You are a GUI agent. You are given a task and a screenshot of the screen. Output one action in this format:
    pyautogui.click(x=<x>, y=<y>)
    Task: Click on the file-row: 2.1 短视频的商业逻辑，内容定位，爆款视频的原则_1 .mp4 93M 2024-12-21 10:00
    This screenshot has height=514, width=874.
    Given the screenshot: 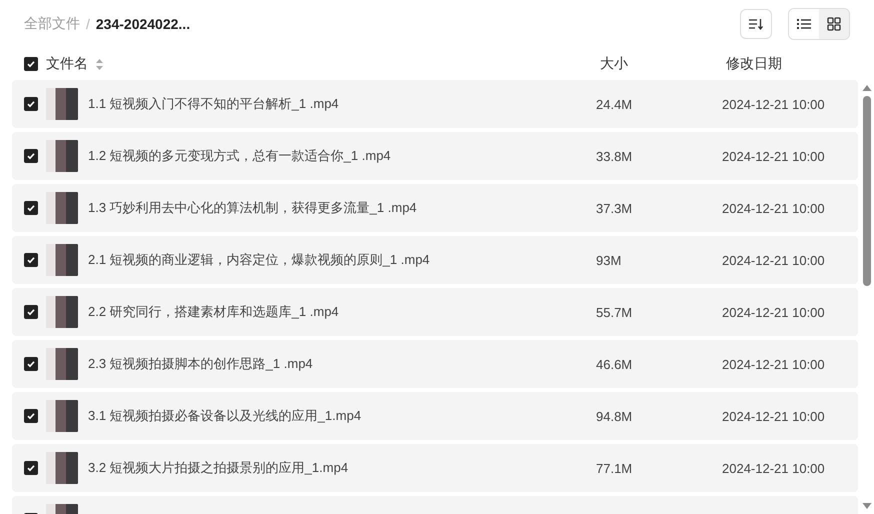 What is the action you would take?
    pyautogui.click(x=435, y=260)
    